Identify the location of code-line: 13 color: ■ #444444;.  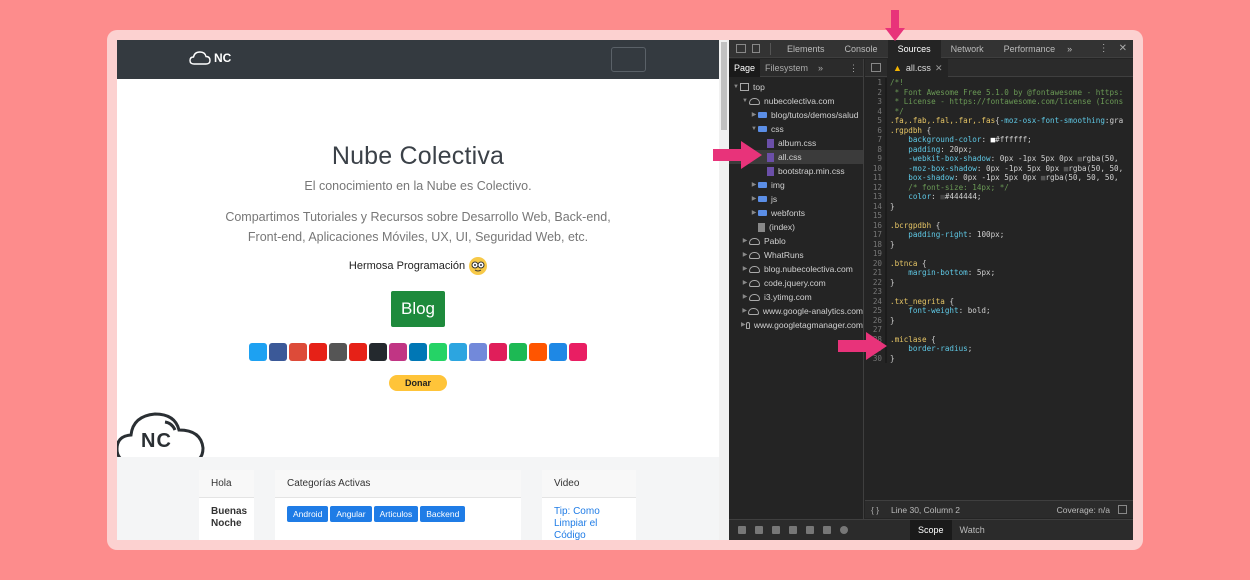
(999, 197).